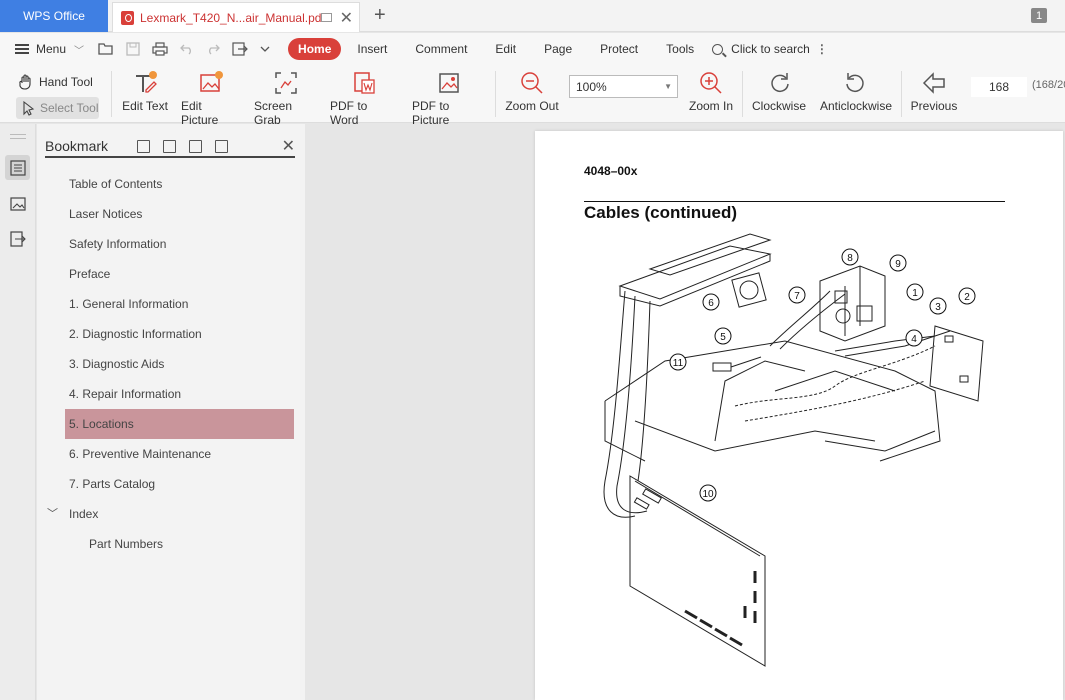  I want to click on callout-10: 10, so click(708, 493).